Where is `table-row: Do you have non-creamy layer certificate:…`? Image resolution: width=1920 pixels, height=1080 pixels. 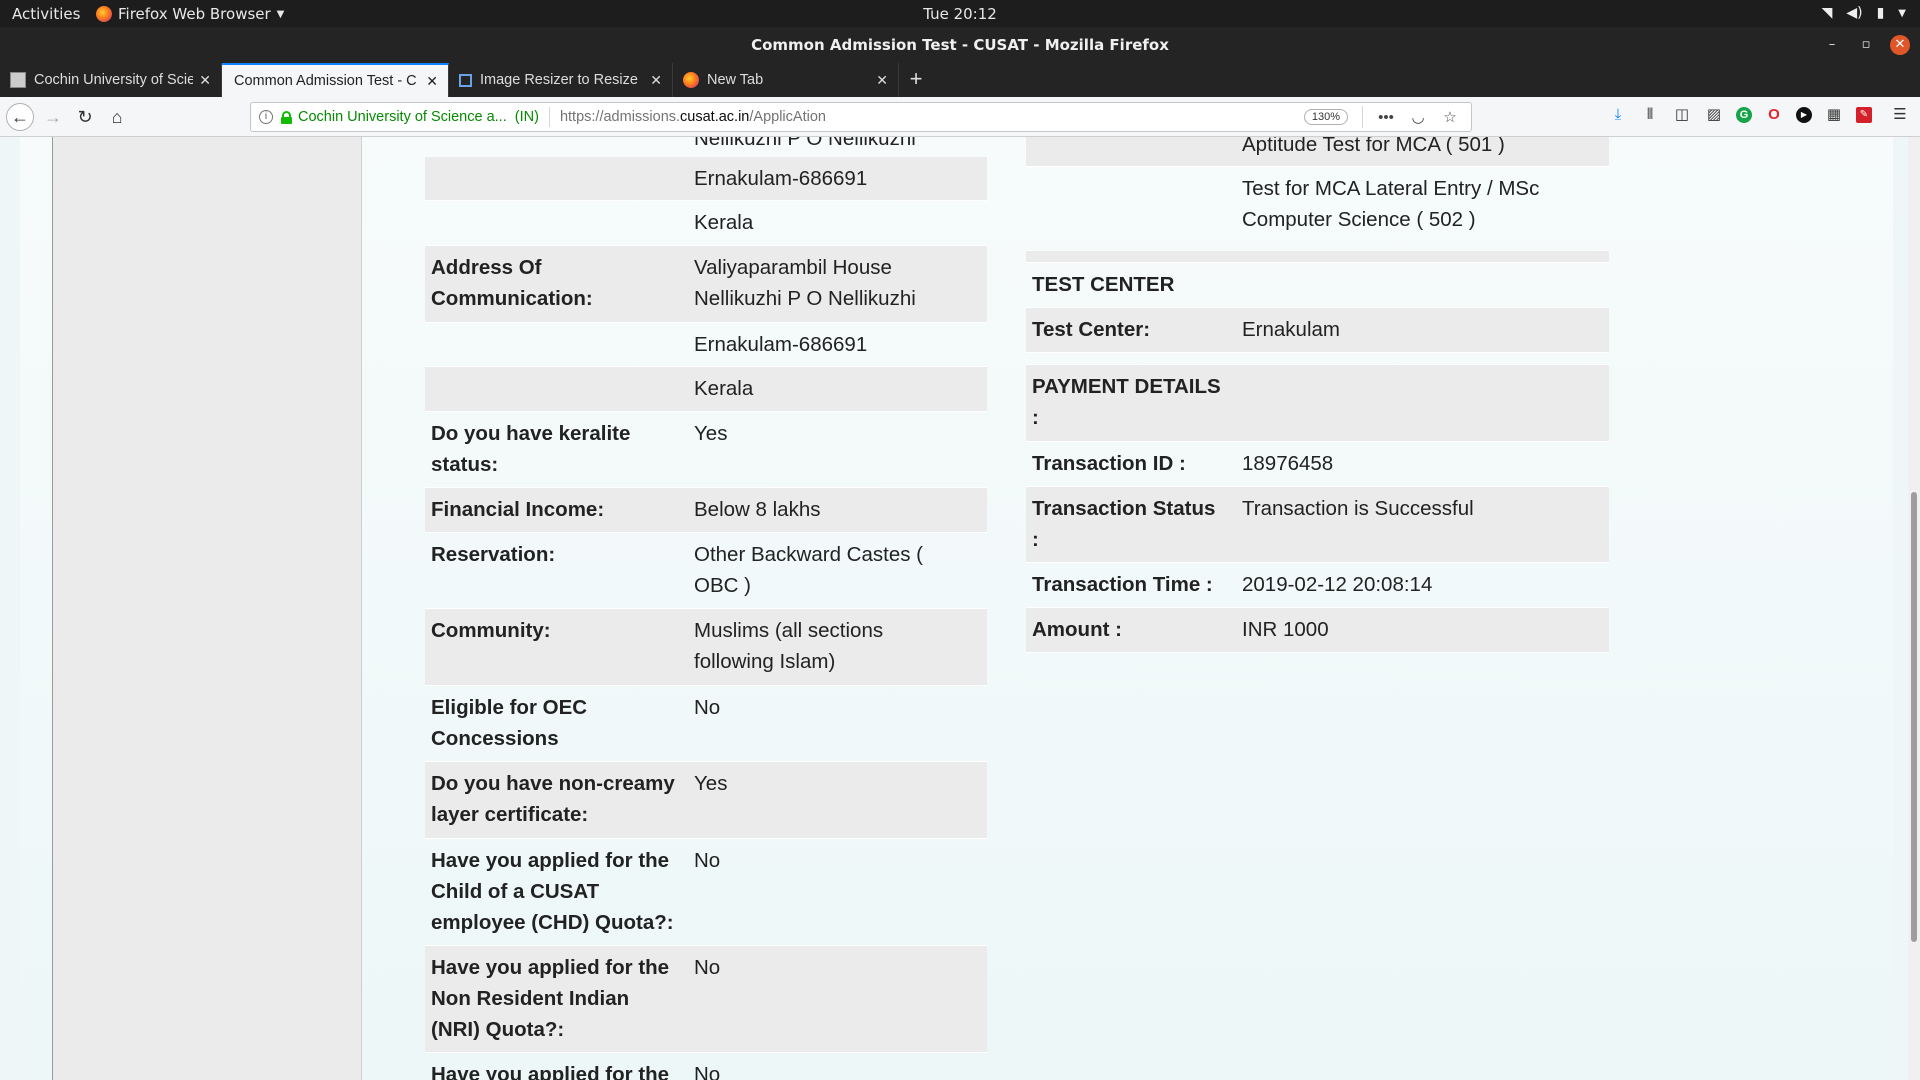 table-row: Do you have non-creamy layer certificate:… is located at coordinates (706, 800).